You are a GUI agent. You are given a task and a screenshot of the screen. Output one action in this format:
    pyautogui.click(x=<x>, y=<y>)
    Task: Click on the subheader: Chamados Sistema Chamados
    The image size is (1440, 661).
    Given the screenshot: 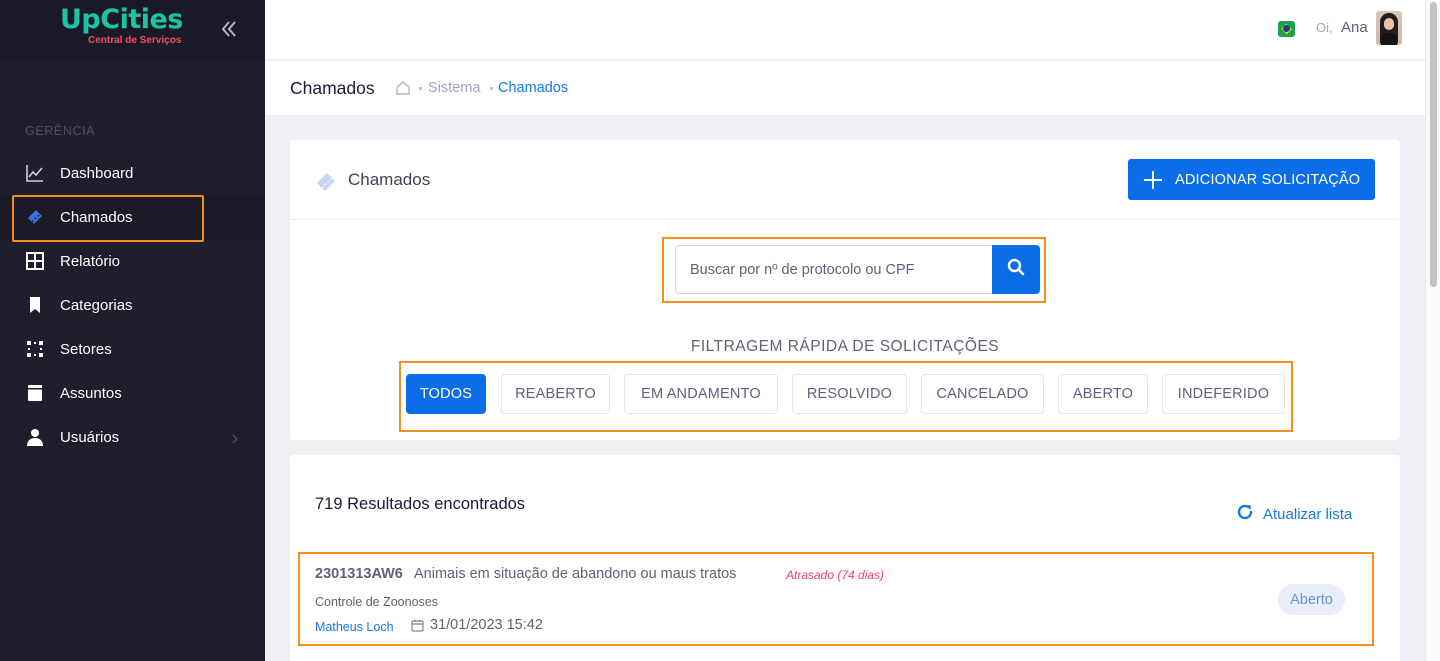 What is the action you would take?
    pyautogui.click(x=845, y=88)
    